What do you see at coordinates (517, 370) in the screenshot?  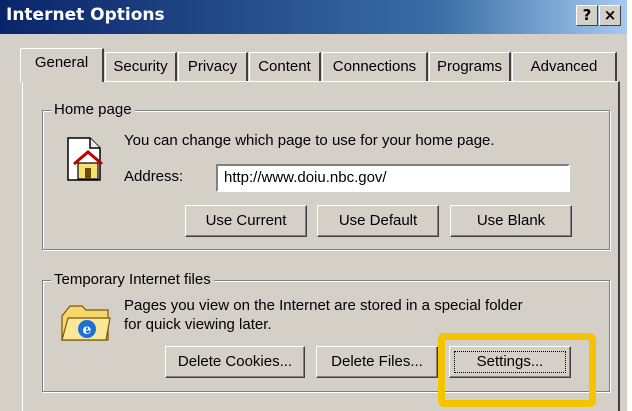 I see `highlight-box` at bounding box center [517, 370].